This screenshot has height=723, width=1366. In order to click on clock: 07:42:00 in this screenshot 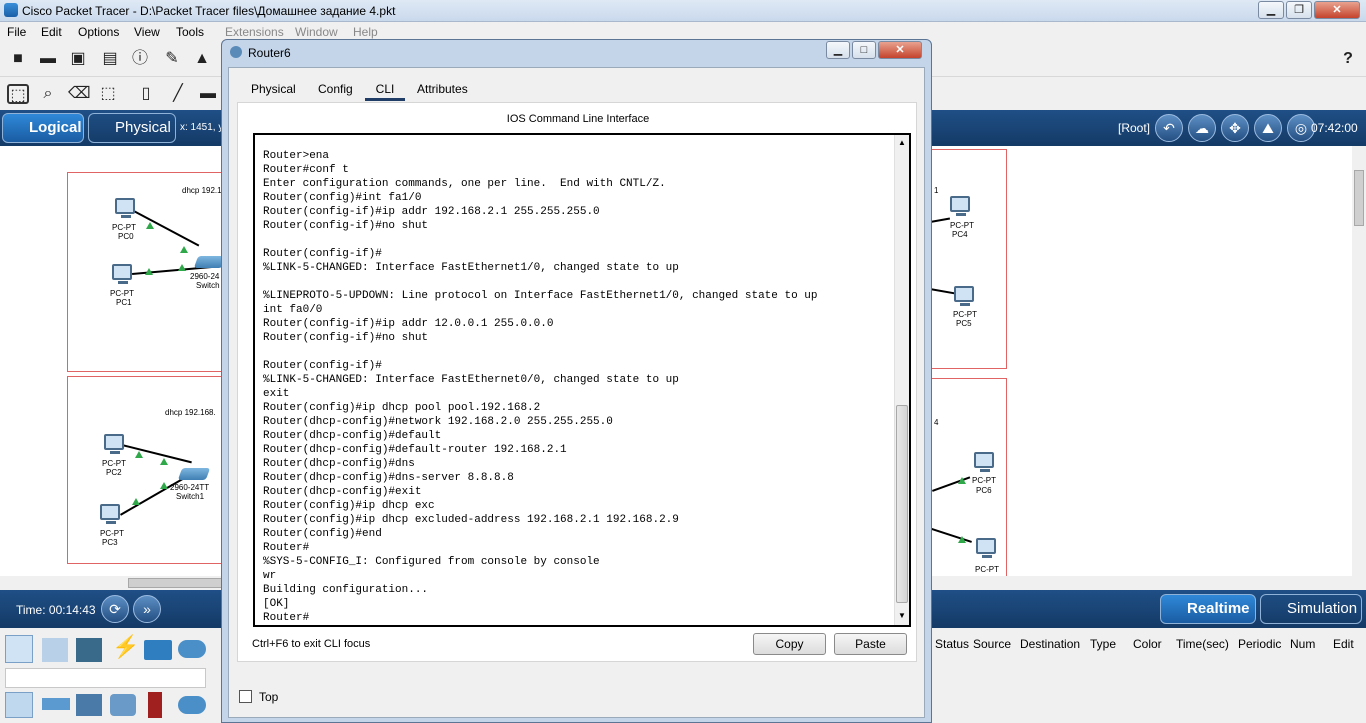, I will do `click(1334, 128)`.